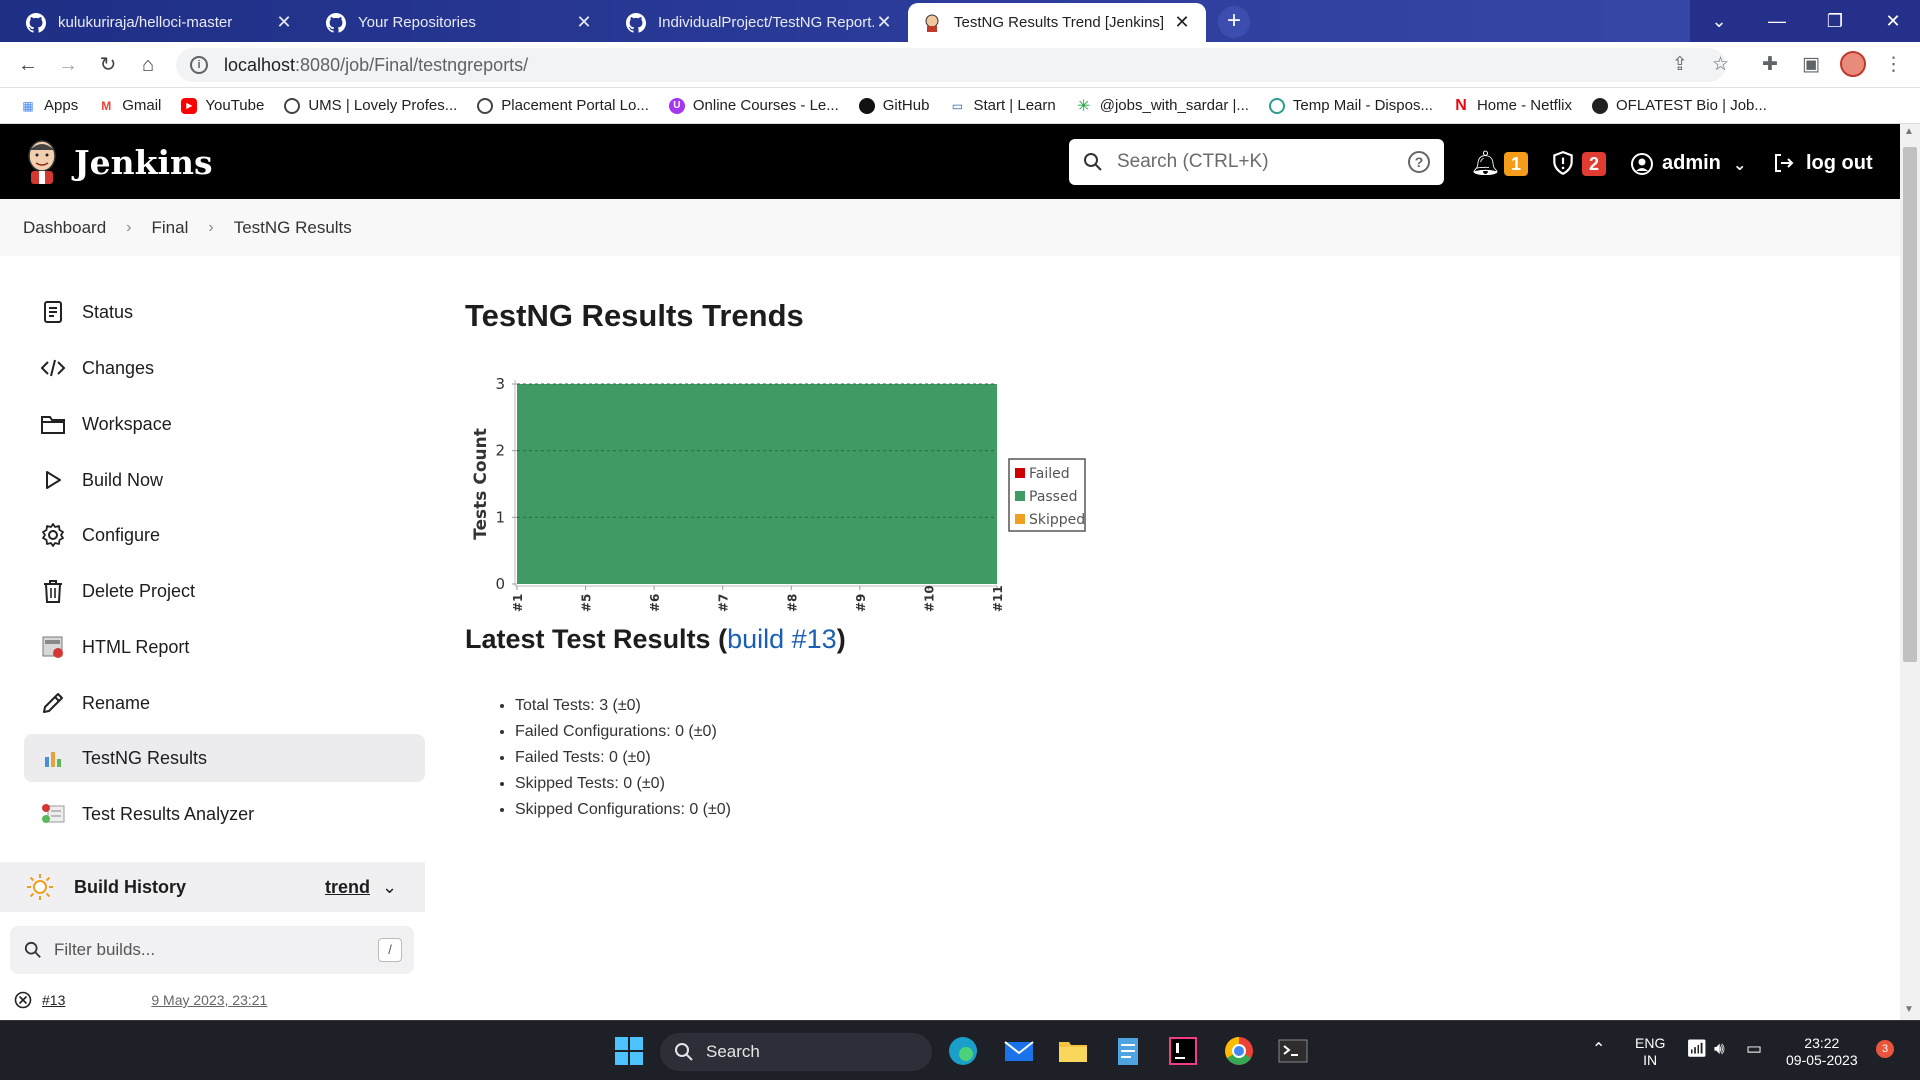 The width and height of the screenshot is (1920, 1080). I want to click on scroll-up-icon: ▲, so click(1909, 131).